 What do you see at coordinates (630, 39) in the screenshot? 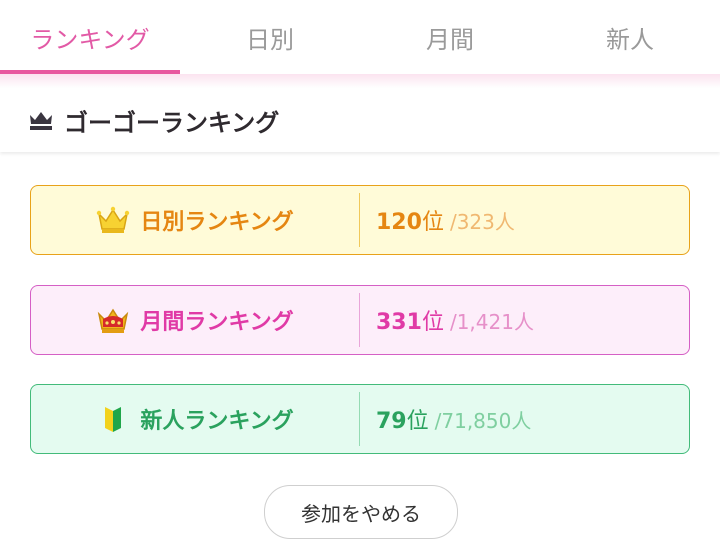
I see `tab-label: 新人` at bounding box center [630, 39].